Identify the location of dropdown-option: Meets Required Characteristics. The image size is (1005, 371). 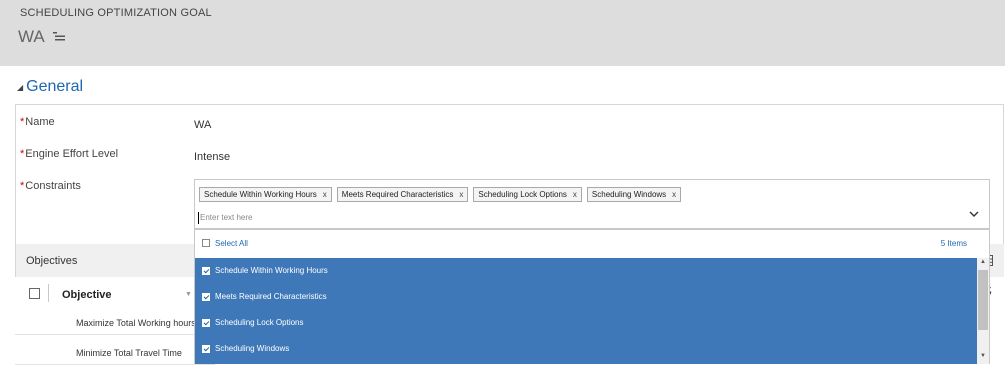
(586, 297).